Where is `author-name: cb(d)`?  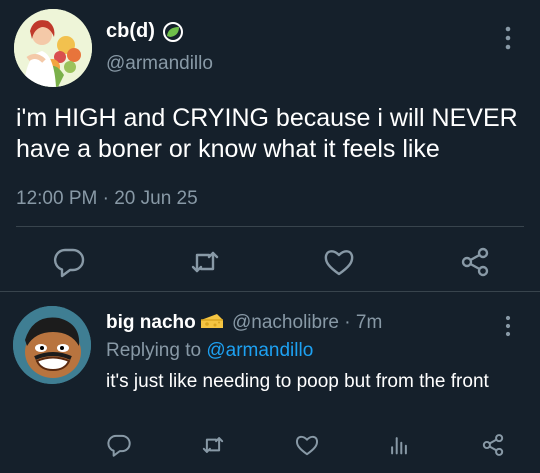 author-name: cb(d) is located at coordinates (130, 31).